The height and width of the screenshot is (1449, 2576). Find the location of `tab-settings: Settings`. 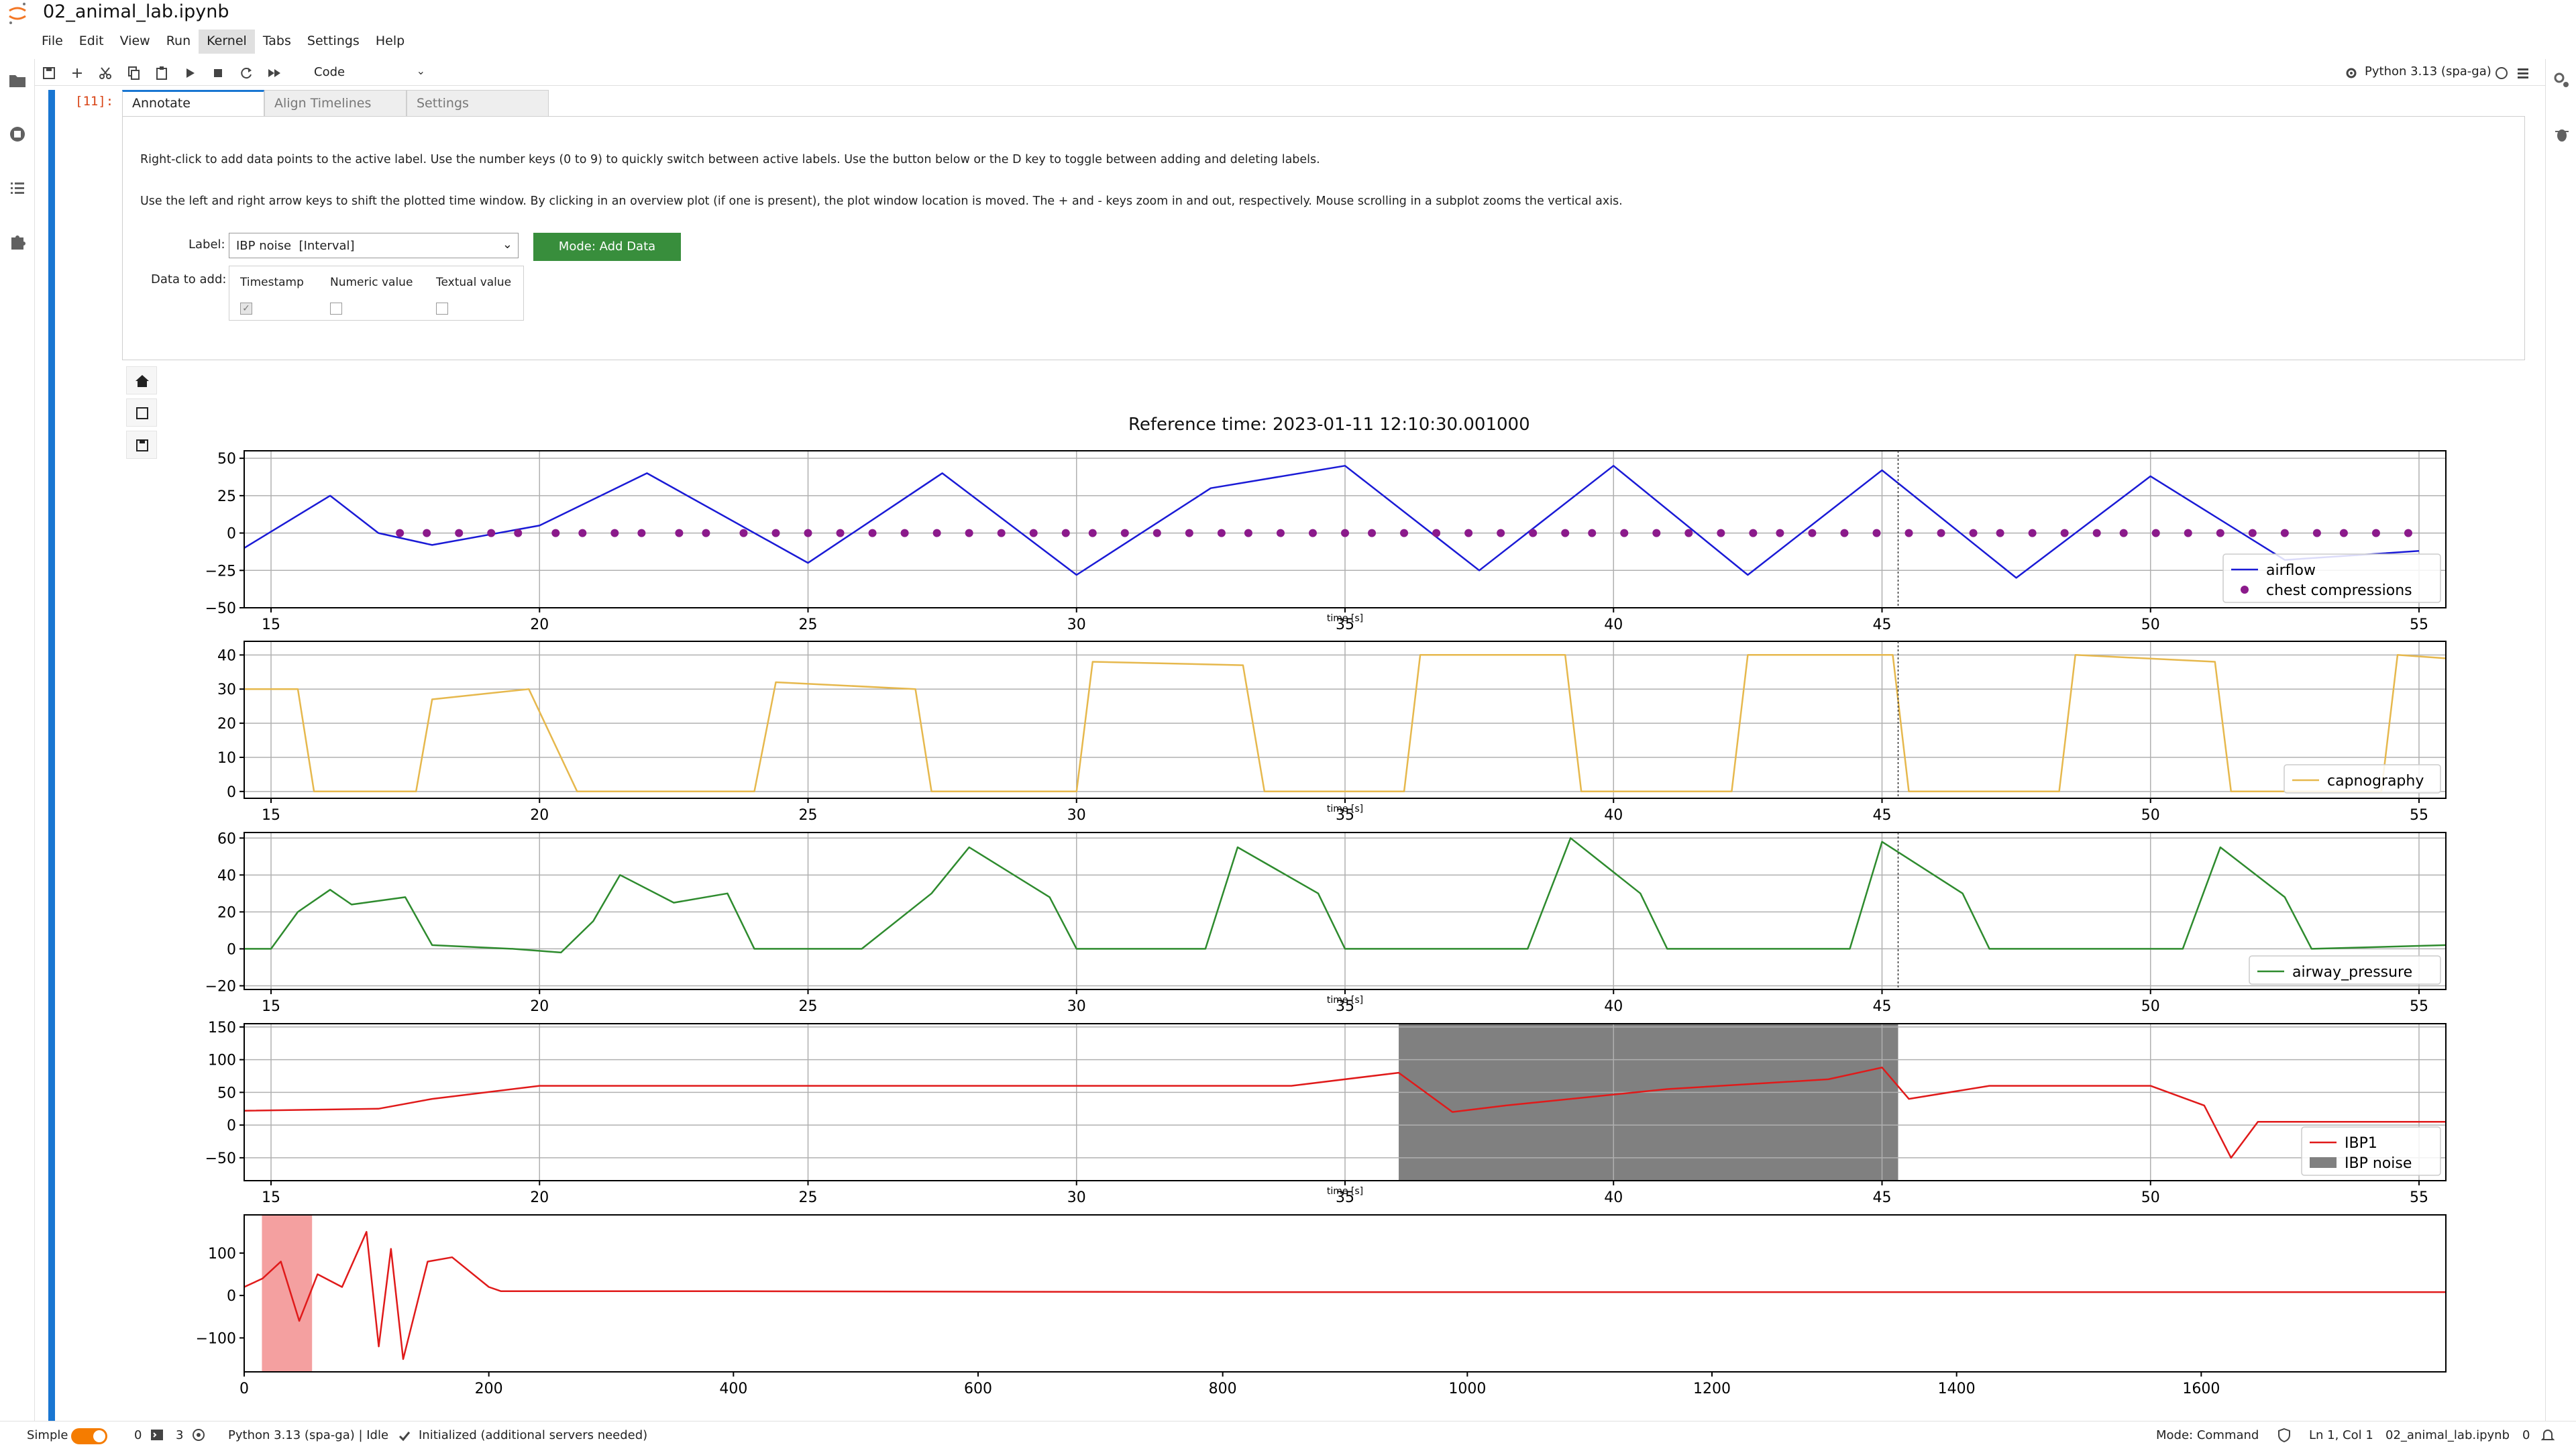

tab-settings: Settings is located at coordinates (478, 103).